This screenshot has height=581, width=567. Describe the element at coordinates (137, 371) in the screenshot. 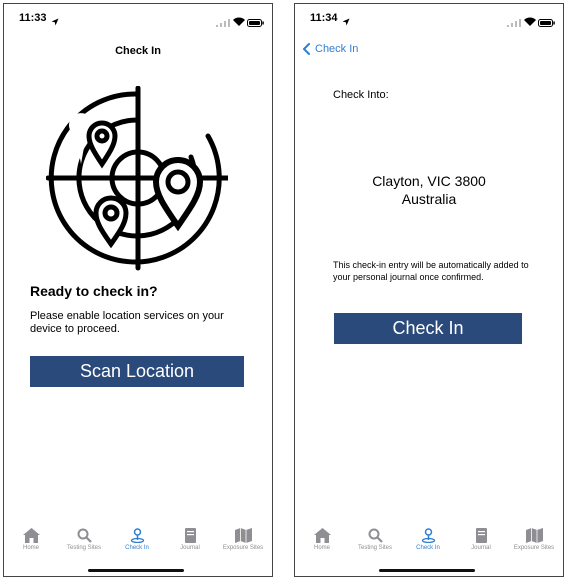

I see `scan-location-button: Scan Location` at that location.